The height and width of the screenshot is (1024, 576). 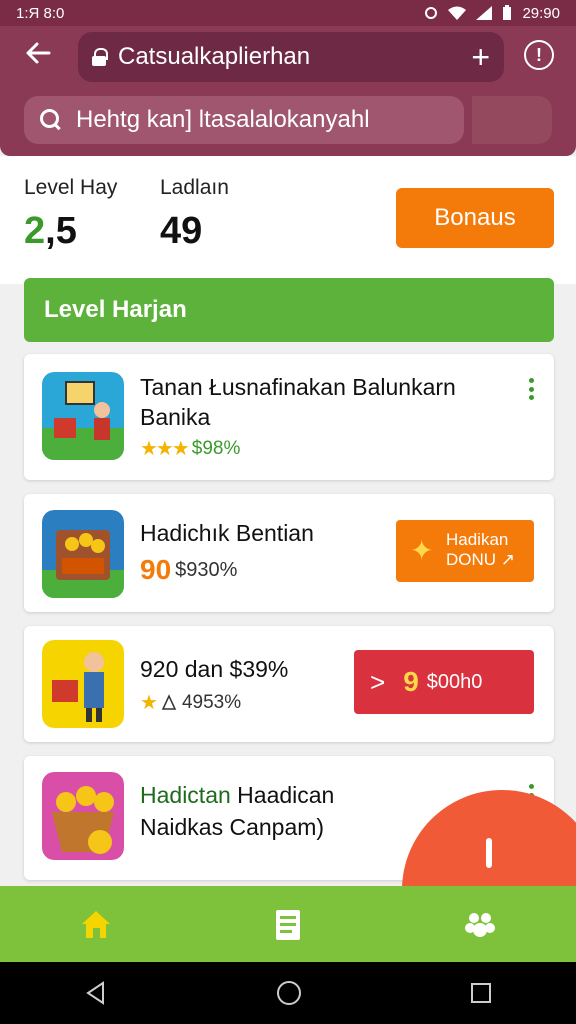 I want to click on card-meta: 90 $930%, so click(x=188, y=570).